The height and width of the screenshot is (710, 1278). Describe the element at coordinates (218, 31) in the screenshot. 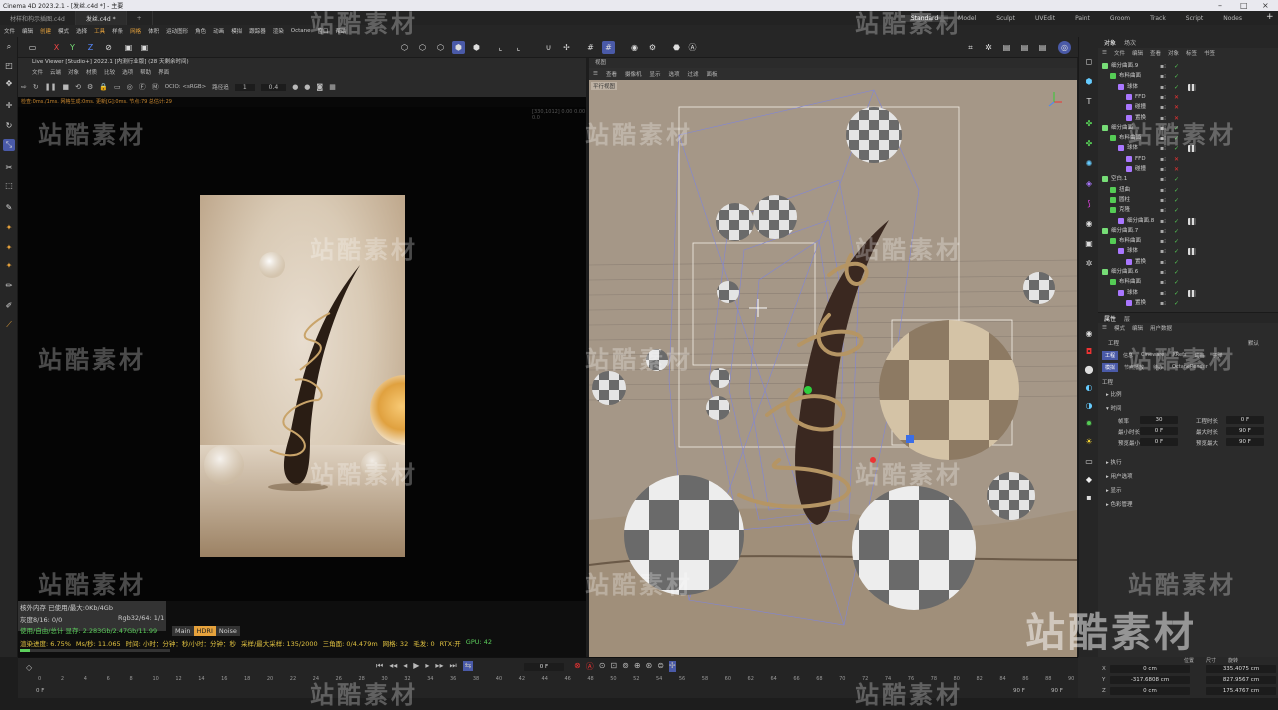

I see `menu-animate: 动画` at that location.